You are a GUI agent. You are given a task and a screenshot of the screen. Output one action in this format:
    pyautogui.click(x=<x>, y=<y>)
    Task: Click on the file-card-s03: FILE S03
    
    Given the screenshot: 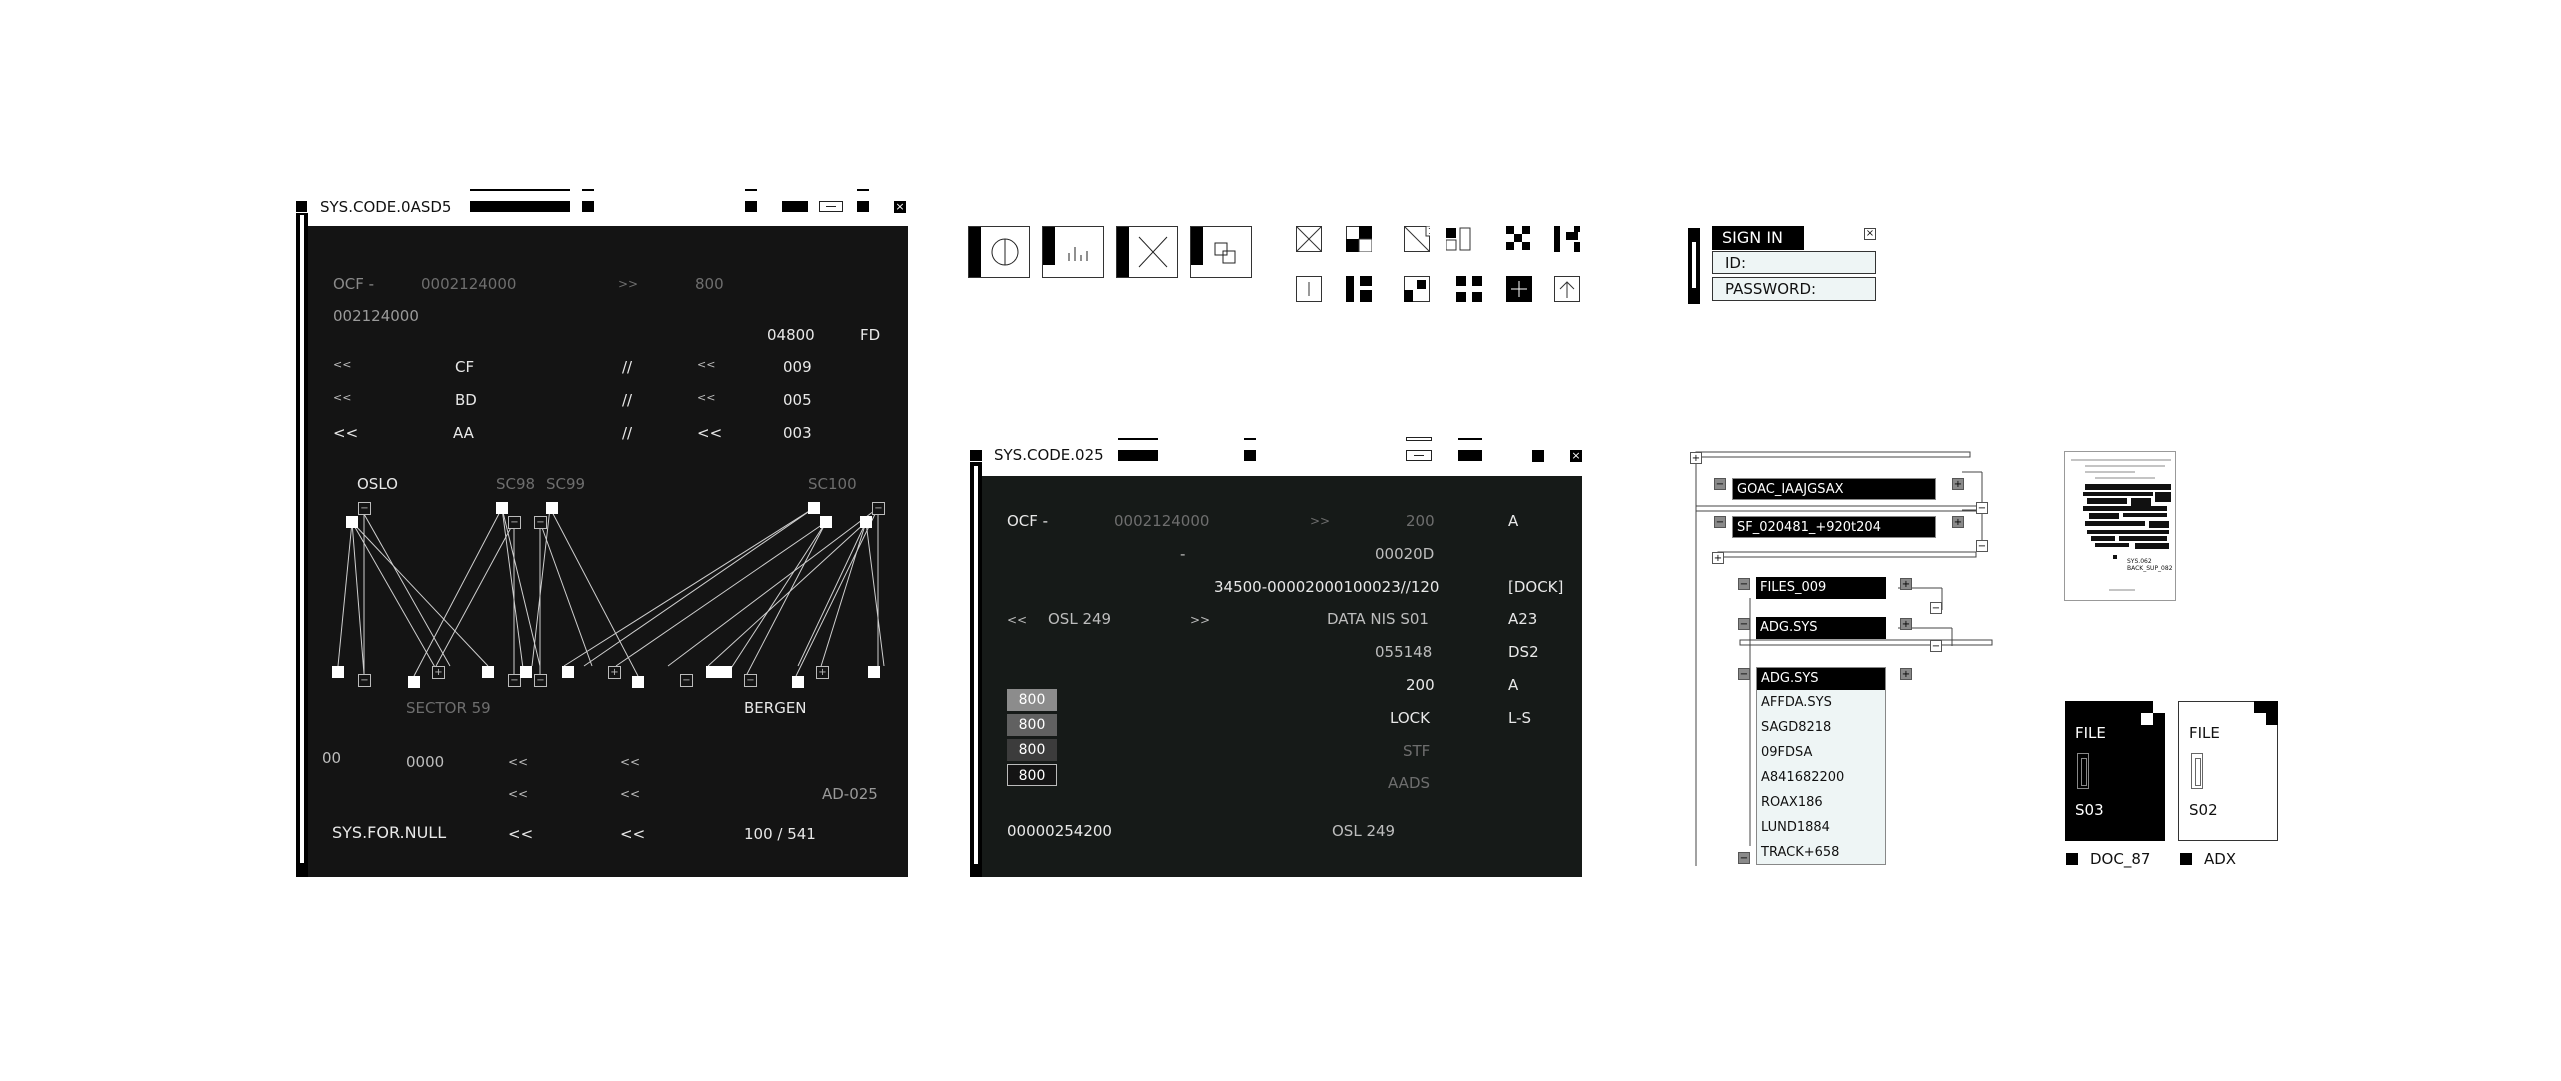 What is the action you would take?
    pyautogui.click(x=2115, y=771)
    